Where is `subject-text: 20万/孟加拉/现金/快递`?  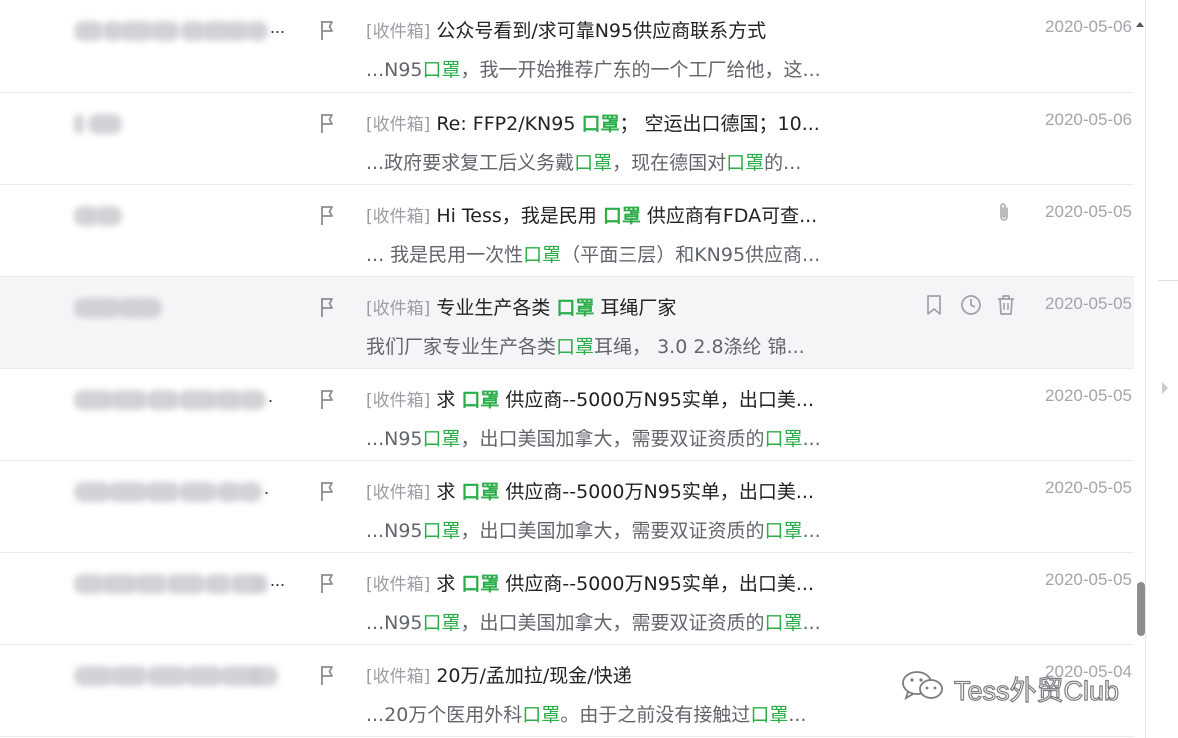 subject-text: 20万/孟加拉/现金/快递 is located at coordinates (534, 676).